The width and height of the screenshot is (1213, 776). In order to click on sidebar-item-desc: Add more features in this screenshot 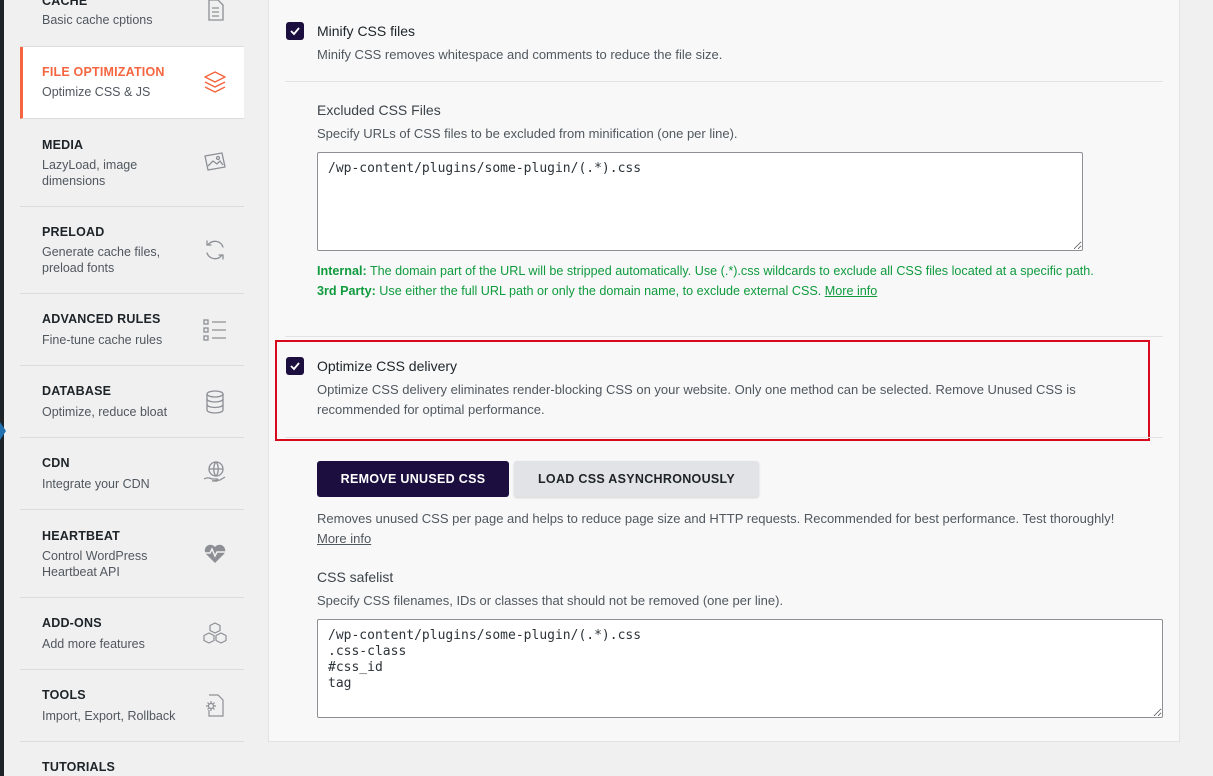, I will do `click(93, 644)`.